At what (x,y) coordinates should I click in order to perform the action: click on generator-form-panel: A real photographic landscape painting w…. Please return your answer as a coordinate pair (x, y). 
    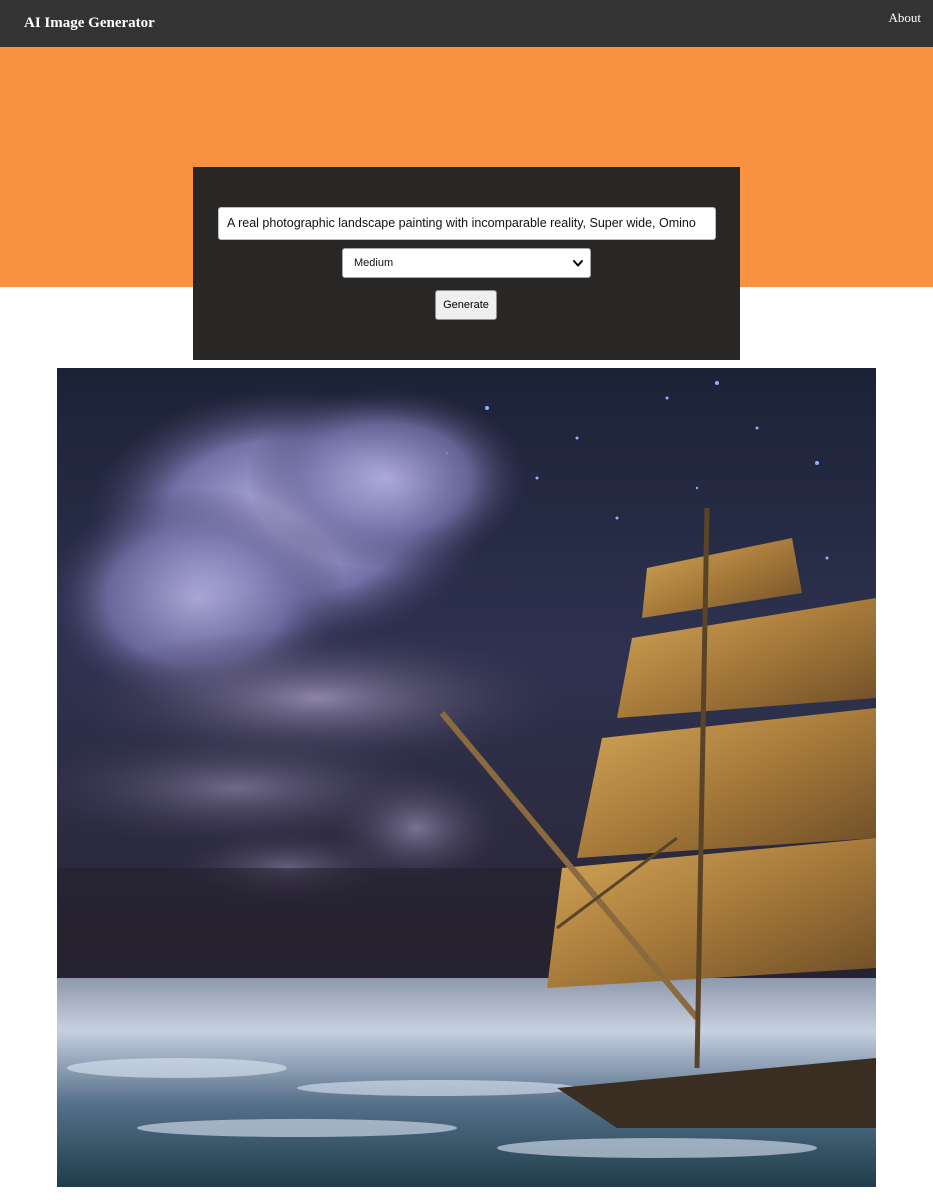
    Looking at the image, I should click on (466, 263).